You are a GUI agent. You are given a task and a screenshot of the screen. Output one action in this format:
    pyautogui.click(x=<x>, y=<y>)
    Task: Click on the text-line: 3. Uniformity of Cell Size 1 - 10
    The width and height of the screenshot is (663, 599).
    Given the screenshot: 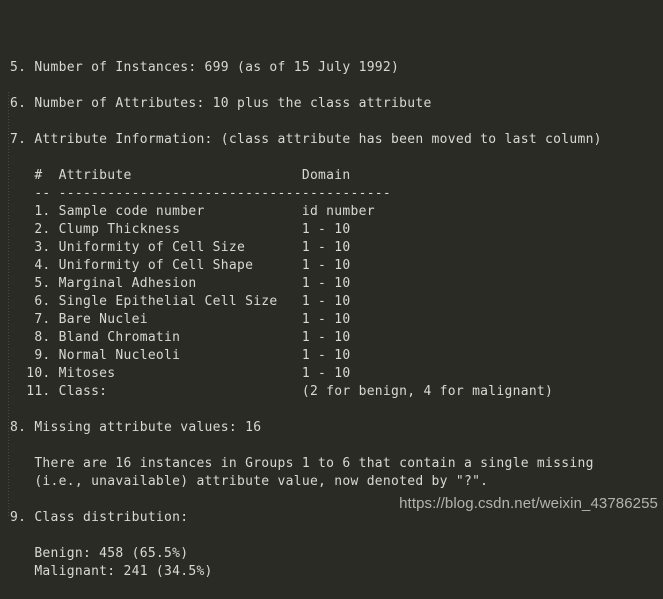 What is the action you would take?
    pyautogui.click(x=180, y=247)
    